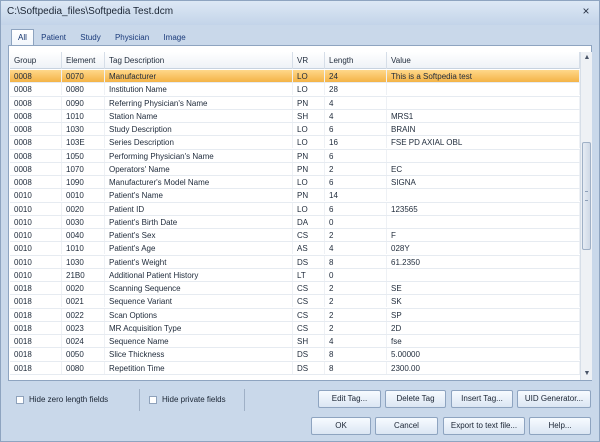 The width and height of the screenshot is (600, 442). Describe the element at coordinates (199, 102) in the screenshot. I see `cell-tag-description: Referring Physician's Name` at that location.